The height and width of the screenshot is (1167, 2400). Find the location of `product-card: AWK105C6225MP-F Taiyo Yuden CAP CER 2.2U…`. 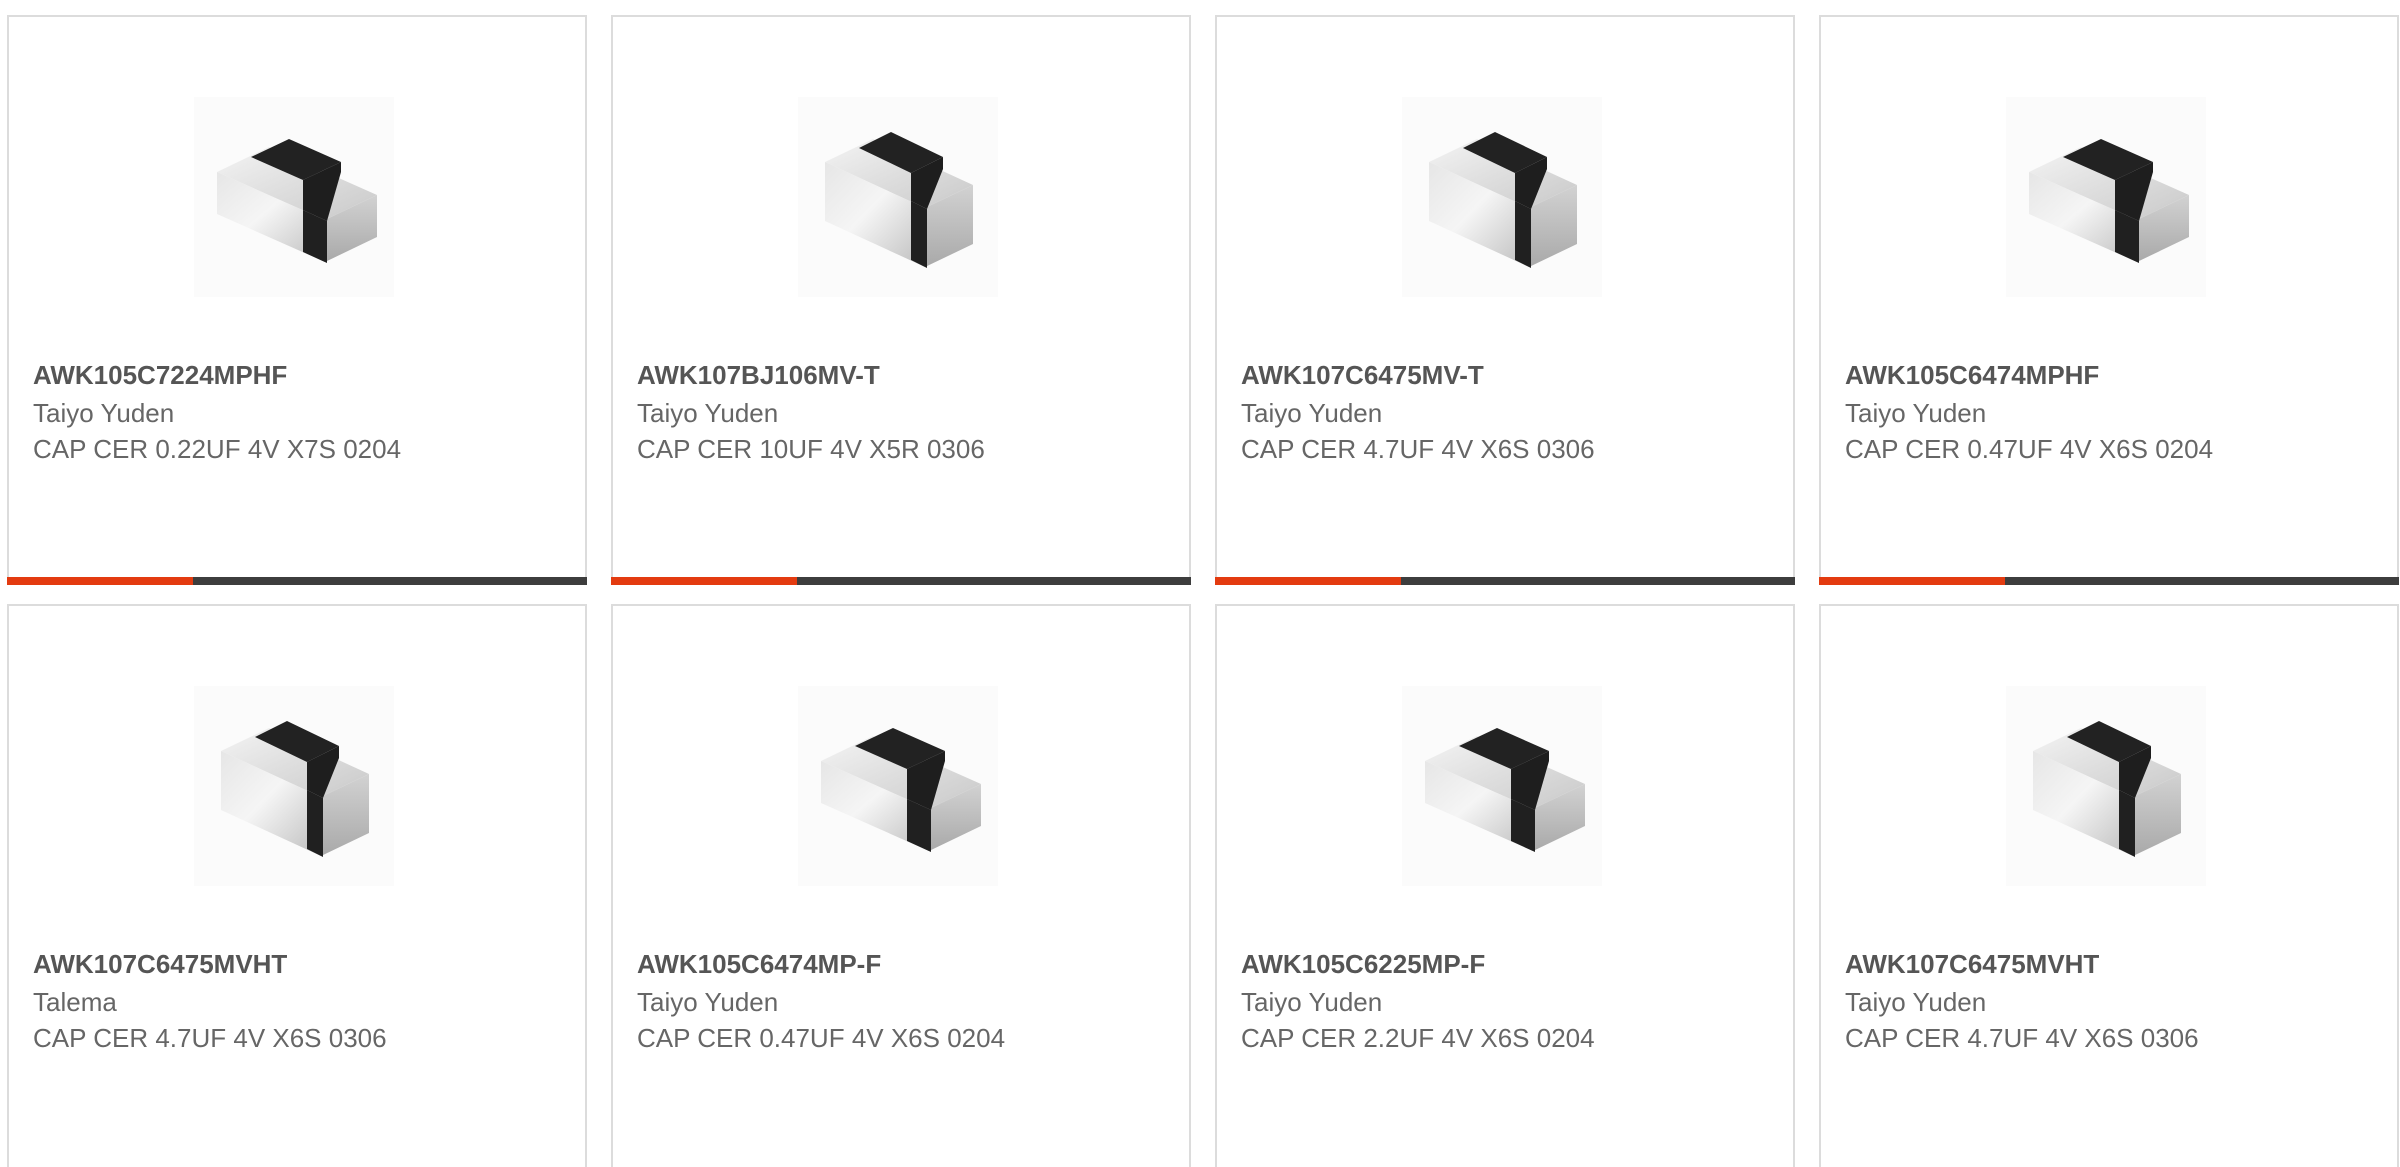

product-card: AWK105C6225MP-F Taiyo Yuden CAP CER 2.2U… is located at coordinates (1505, 885).